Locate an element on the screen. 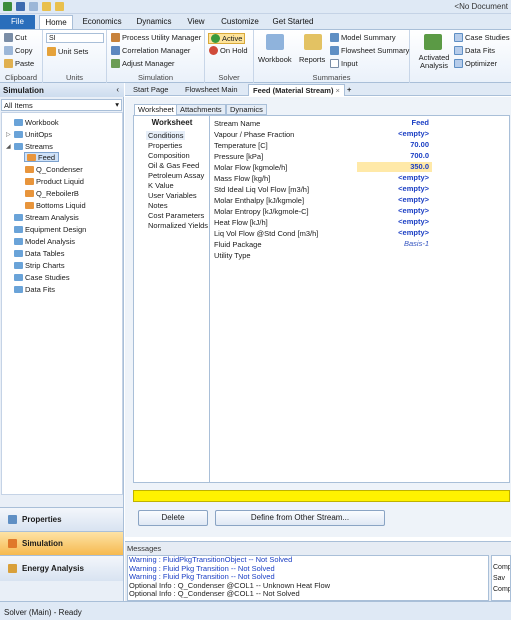 This screenshot has width=511, height=620. tab-dynamics: Dynamics is located at coordinates (154, 22).